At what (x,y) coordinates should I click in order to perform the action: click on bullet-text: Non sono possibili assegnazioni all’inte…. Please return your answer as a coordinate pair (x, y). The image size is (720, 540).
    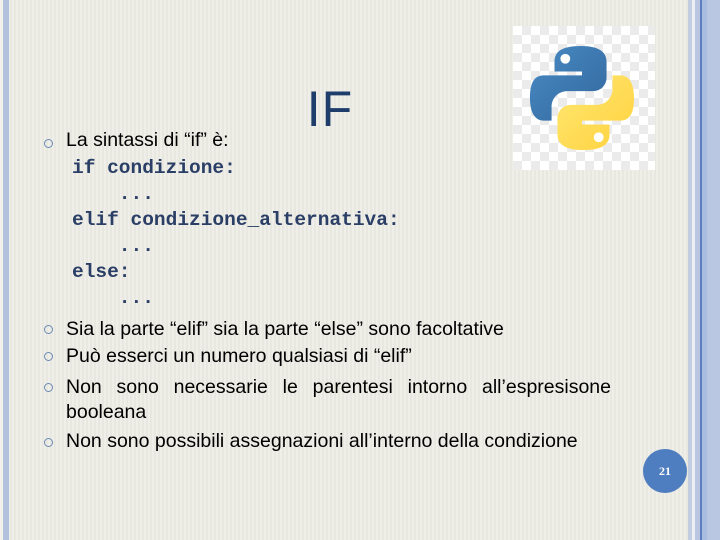
    Looking at the image, I should click on (322, 441).